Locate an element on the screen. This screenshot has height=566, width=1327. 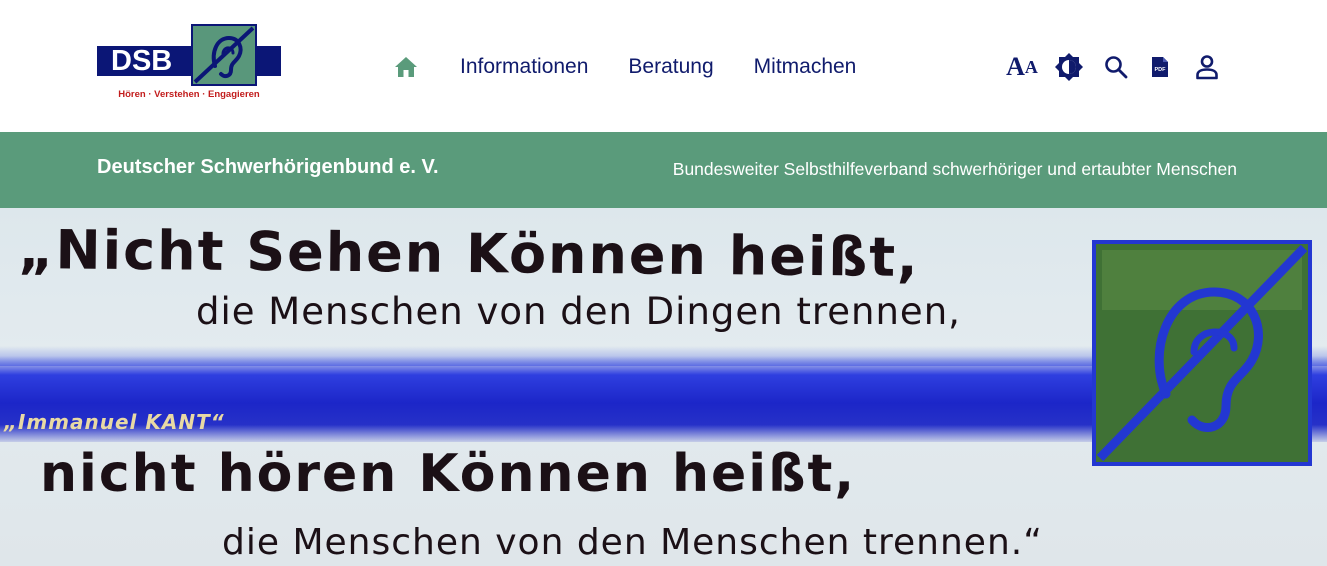
graffiti-line-2: die Menschen von den Dingen trennen, is located at coordinates (578, 311).